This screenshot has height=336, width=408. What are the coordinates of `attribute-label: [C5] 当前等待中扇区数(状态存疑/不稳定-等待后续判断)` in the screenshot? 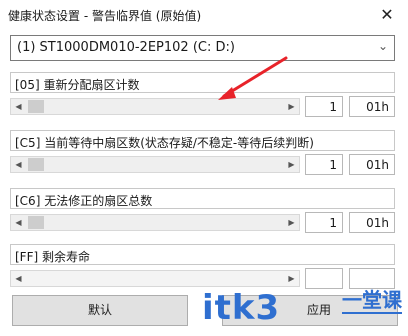 It's located at (202, 140).